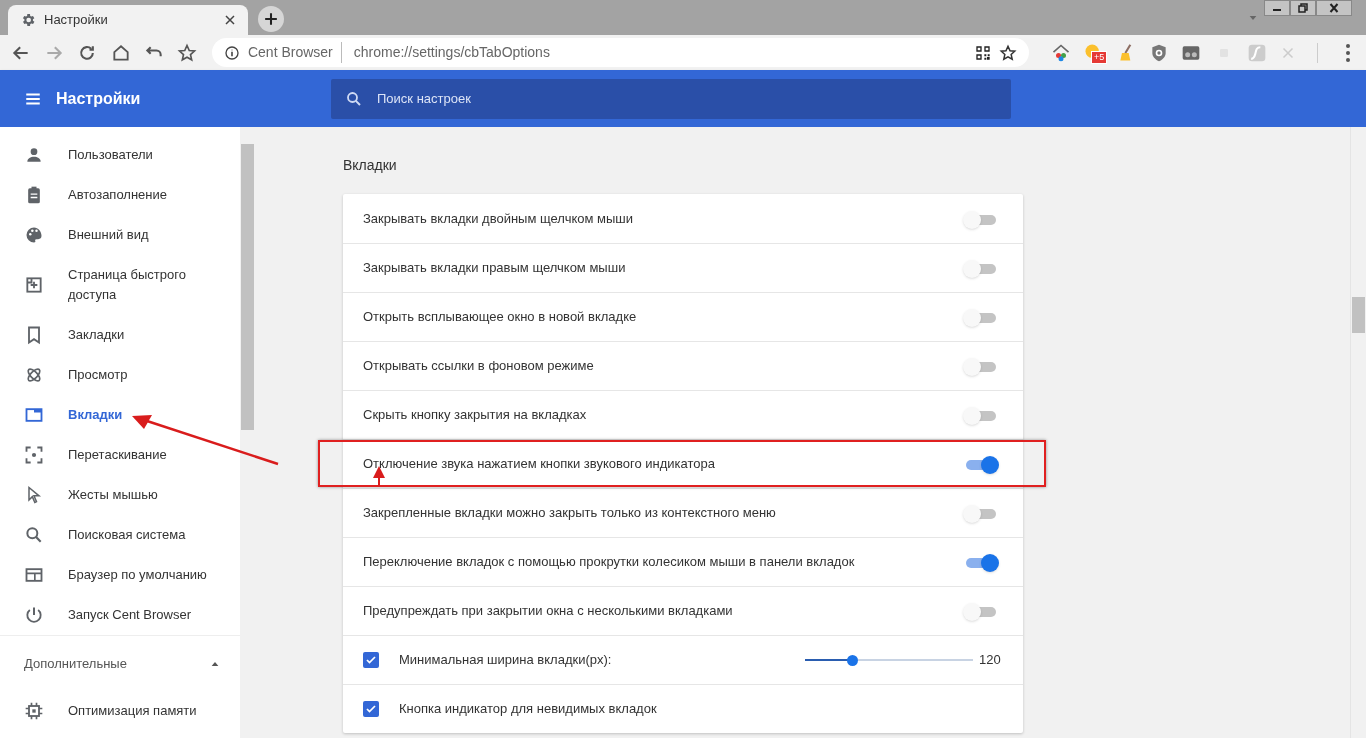 This screenshot has height=738, width=1366. Describe the element at coordinates (853, 660) in the screenshot. I see `slider-thumb` at that location.